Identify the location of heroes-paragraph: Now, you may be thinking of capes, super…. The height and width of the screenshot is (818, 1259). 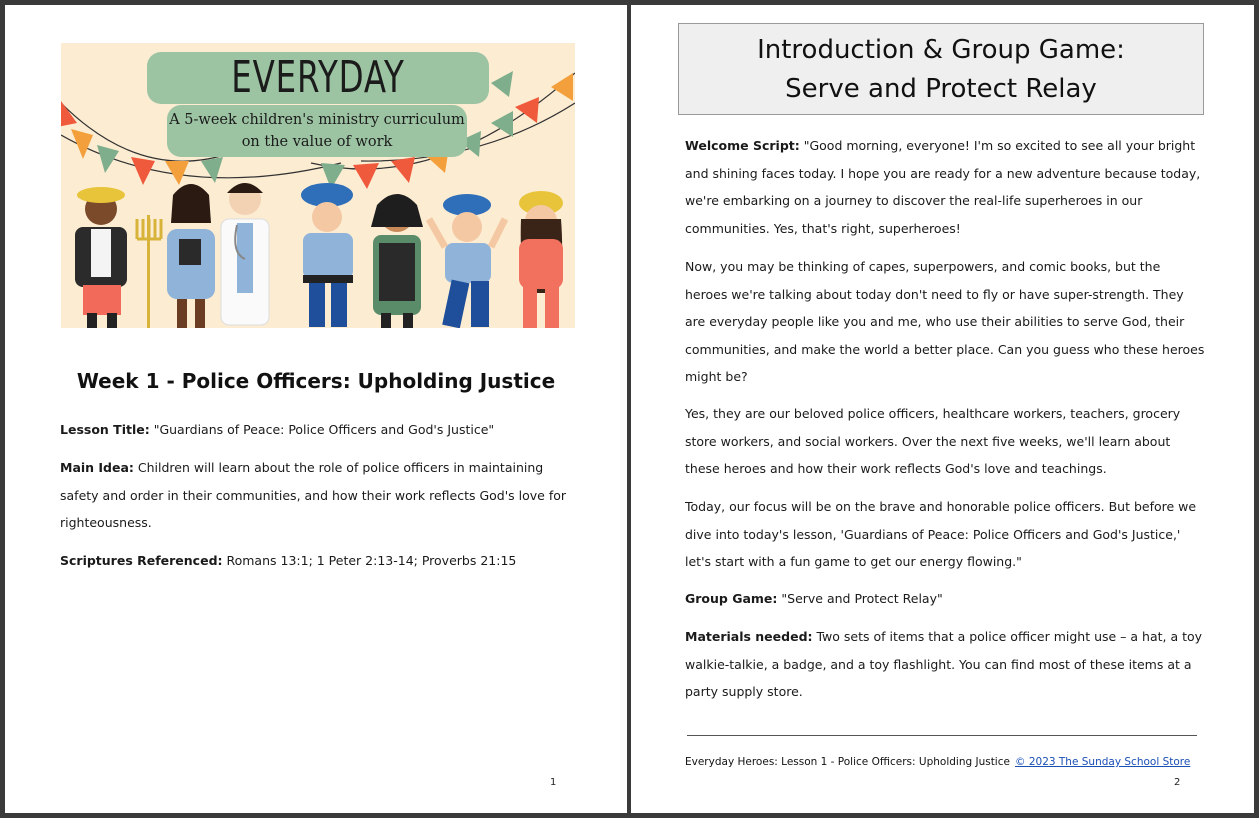
(945, 321).